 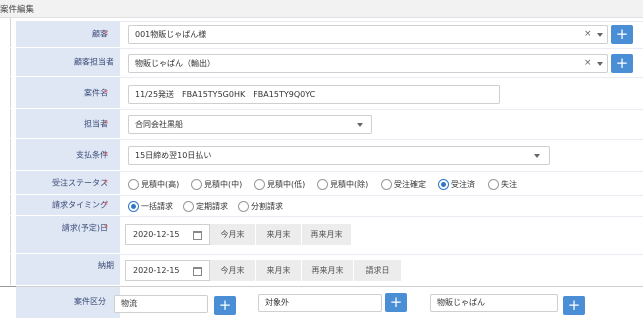 I want to click on add-contact-button: +, so click(x=622, y=63).